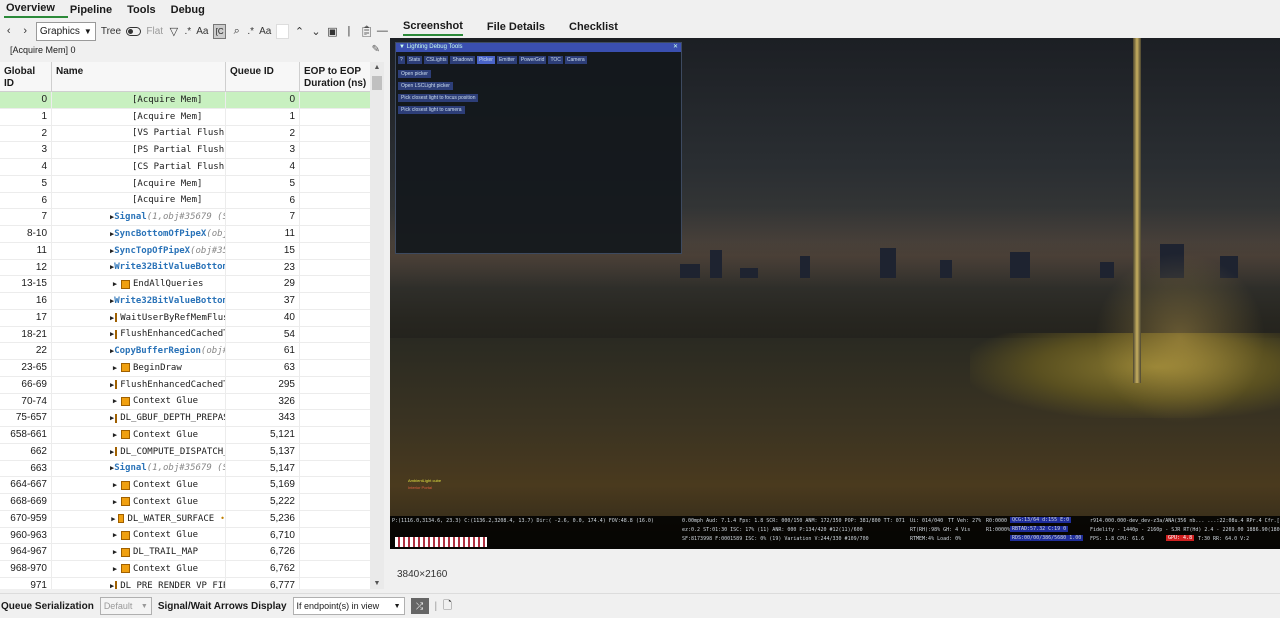 The image size is (1280, 618). What do you see at coordinates (36, 10) in the screenshot?
I see `menu-overview: Overview` at bounding box center [36, 10].